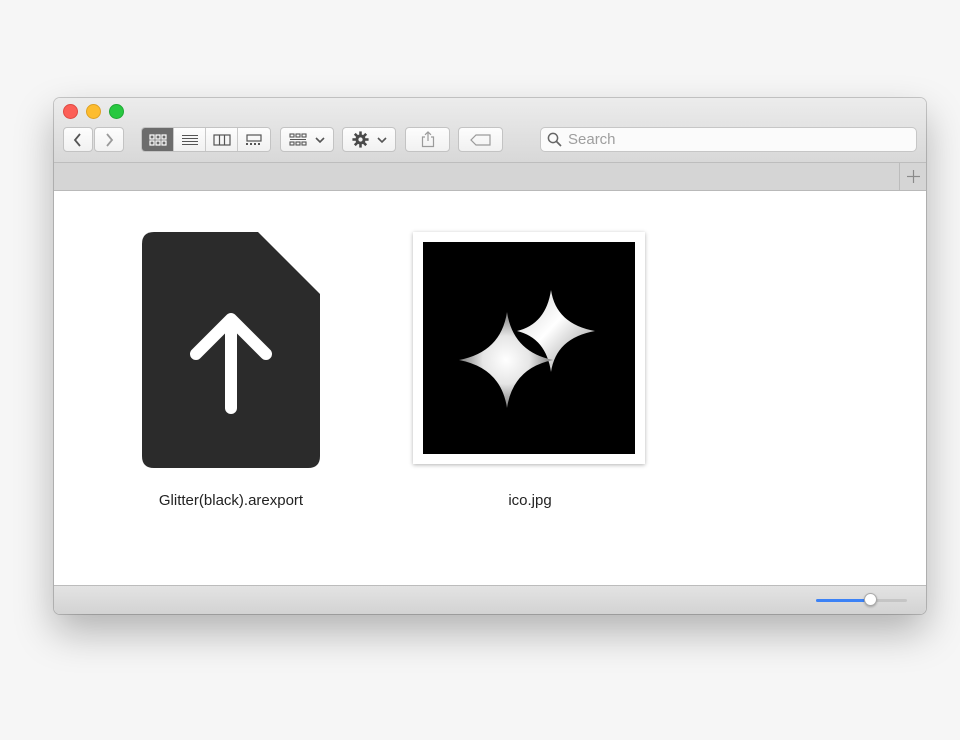 The height and width of the screenshot is (740, 960). I want to click on file-name: Glitter(black).arexport, so click(231, 500).